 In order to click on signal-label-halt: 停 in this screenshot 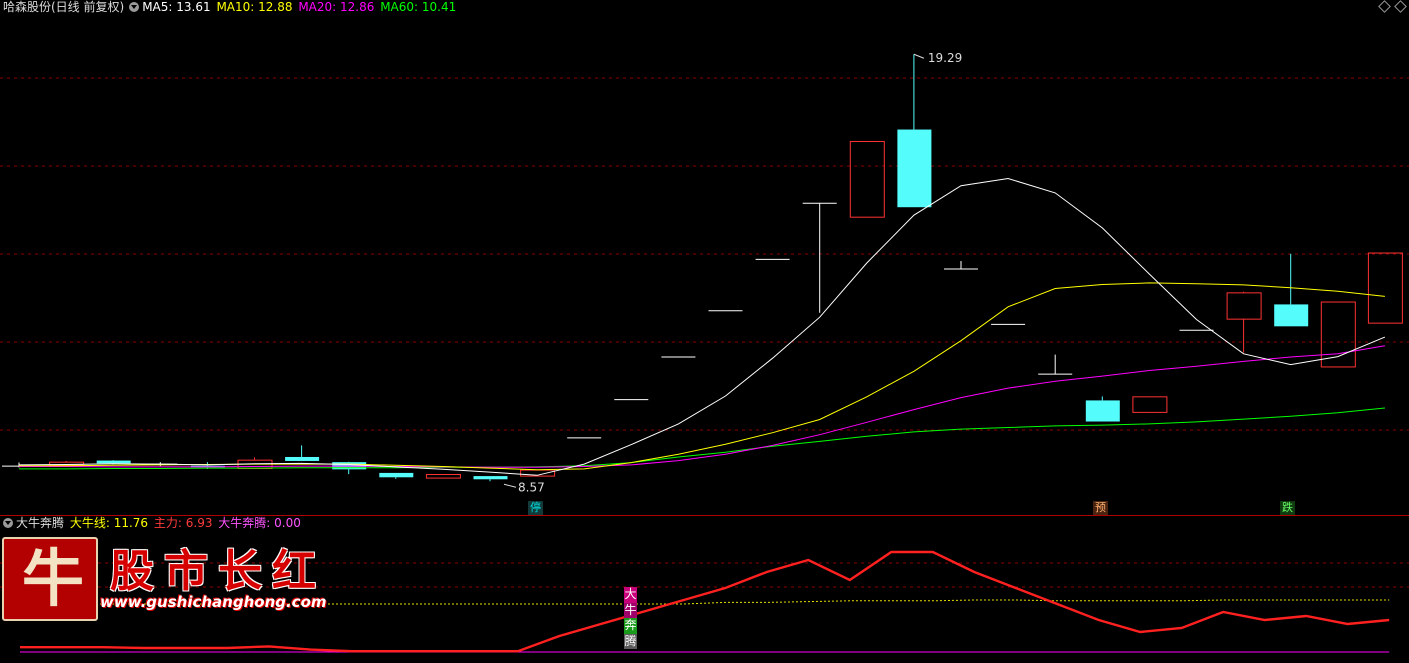, I will do `click(535, 508)`.